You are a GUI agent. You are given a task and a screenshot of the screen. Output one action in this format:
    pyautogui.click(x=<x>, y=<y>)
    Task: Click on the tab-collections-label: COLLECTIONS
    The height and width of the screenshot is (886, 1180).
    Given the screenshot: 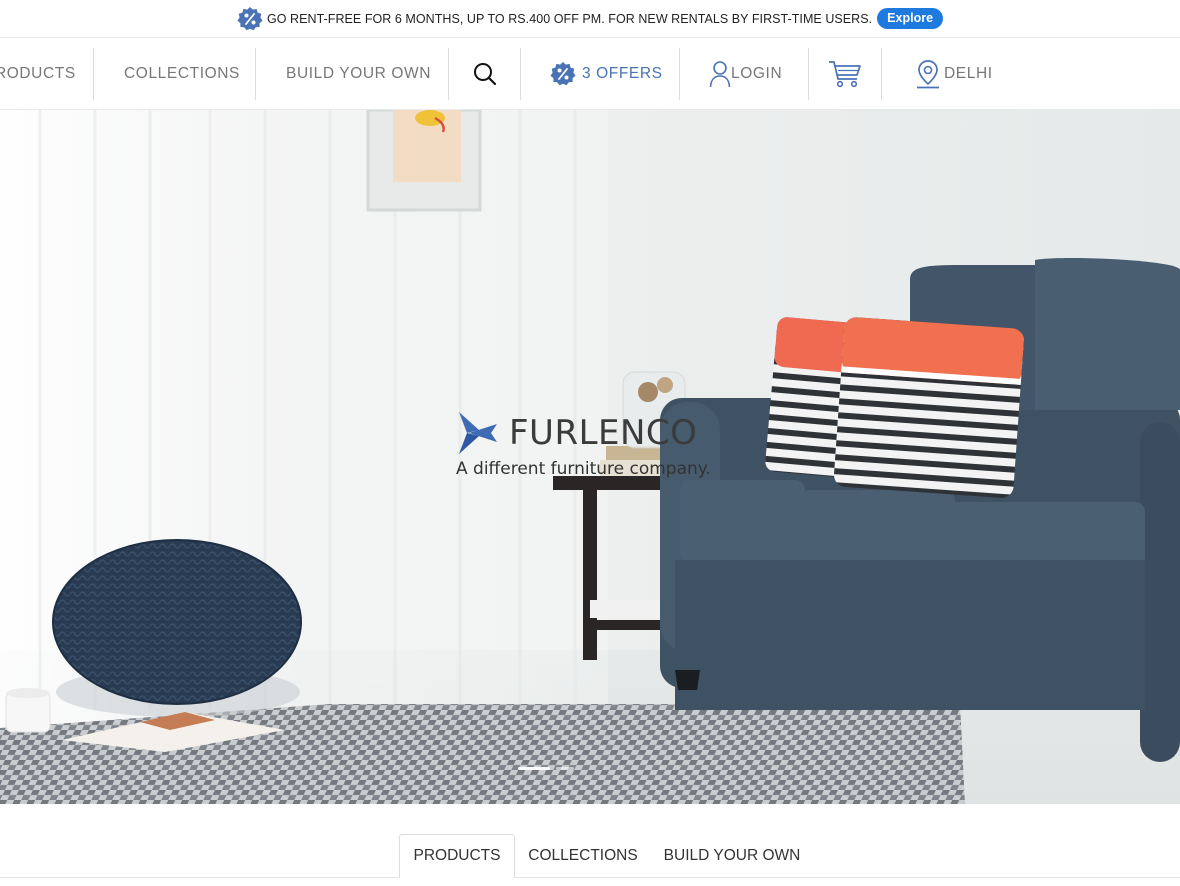 What is the action you would take?
    pyautogui.click(x=583, y=855)
    